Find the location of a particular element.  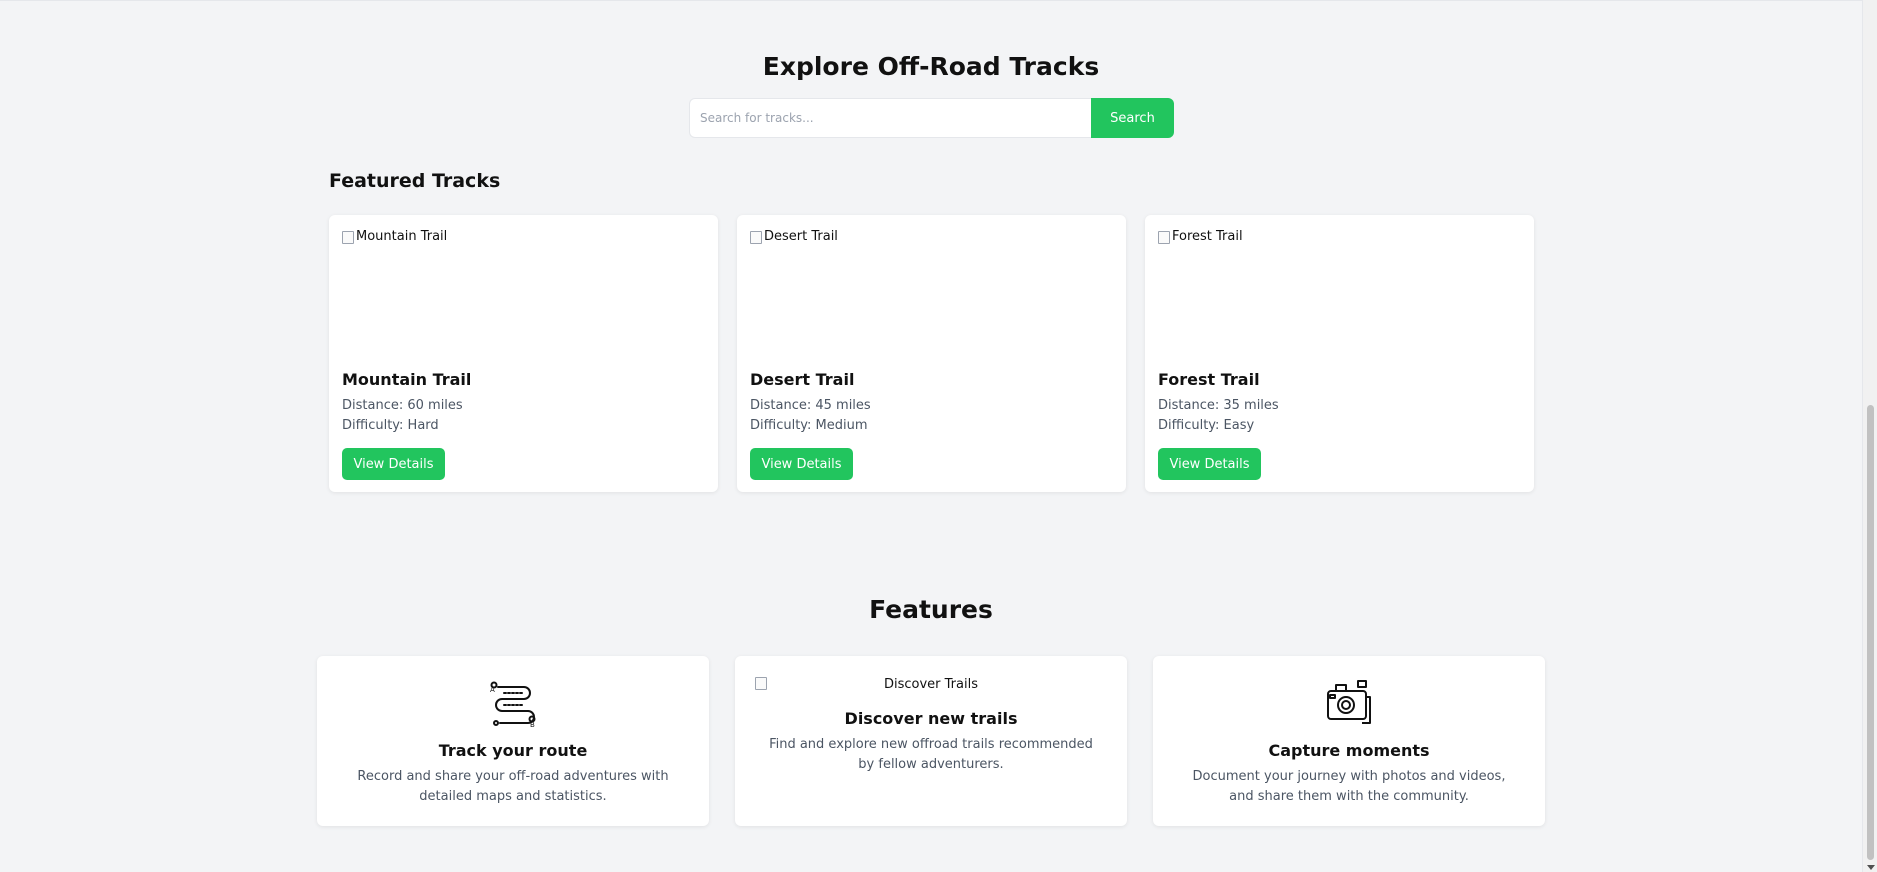

feature-image: Discover Trails is located at coordinates (931, 684).